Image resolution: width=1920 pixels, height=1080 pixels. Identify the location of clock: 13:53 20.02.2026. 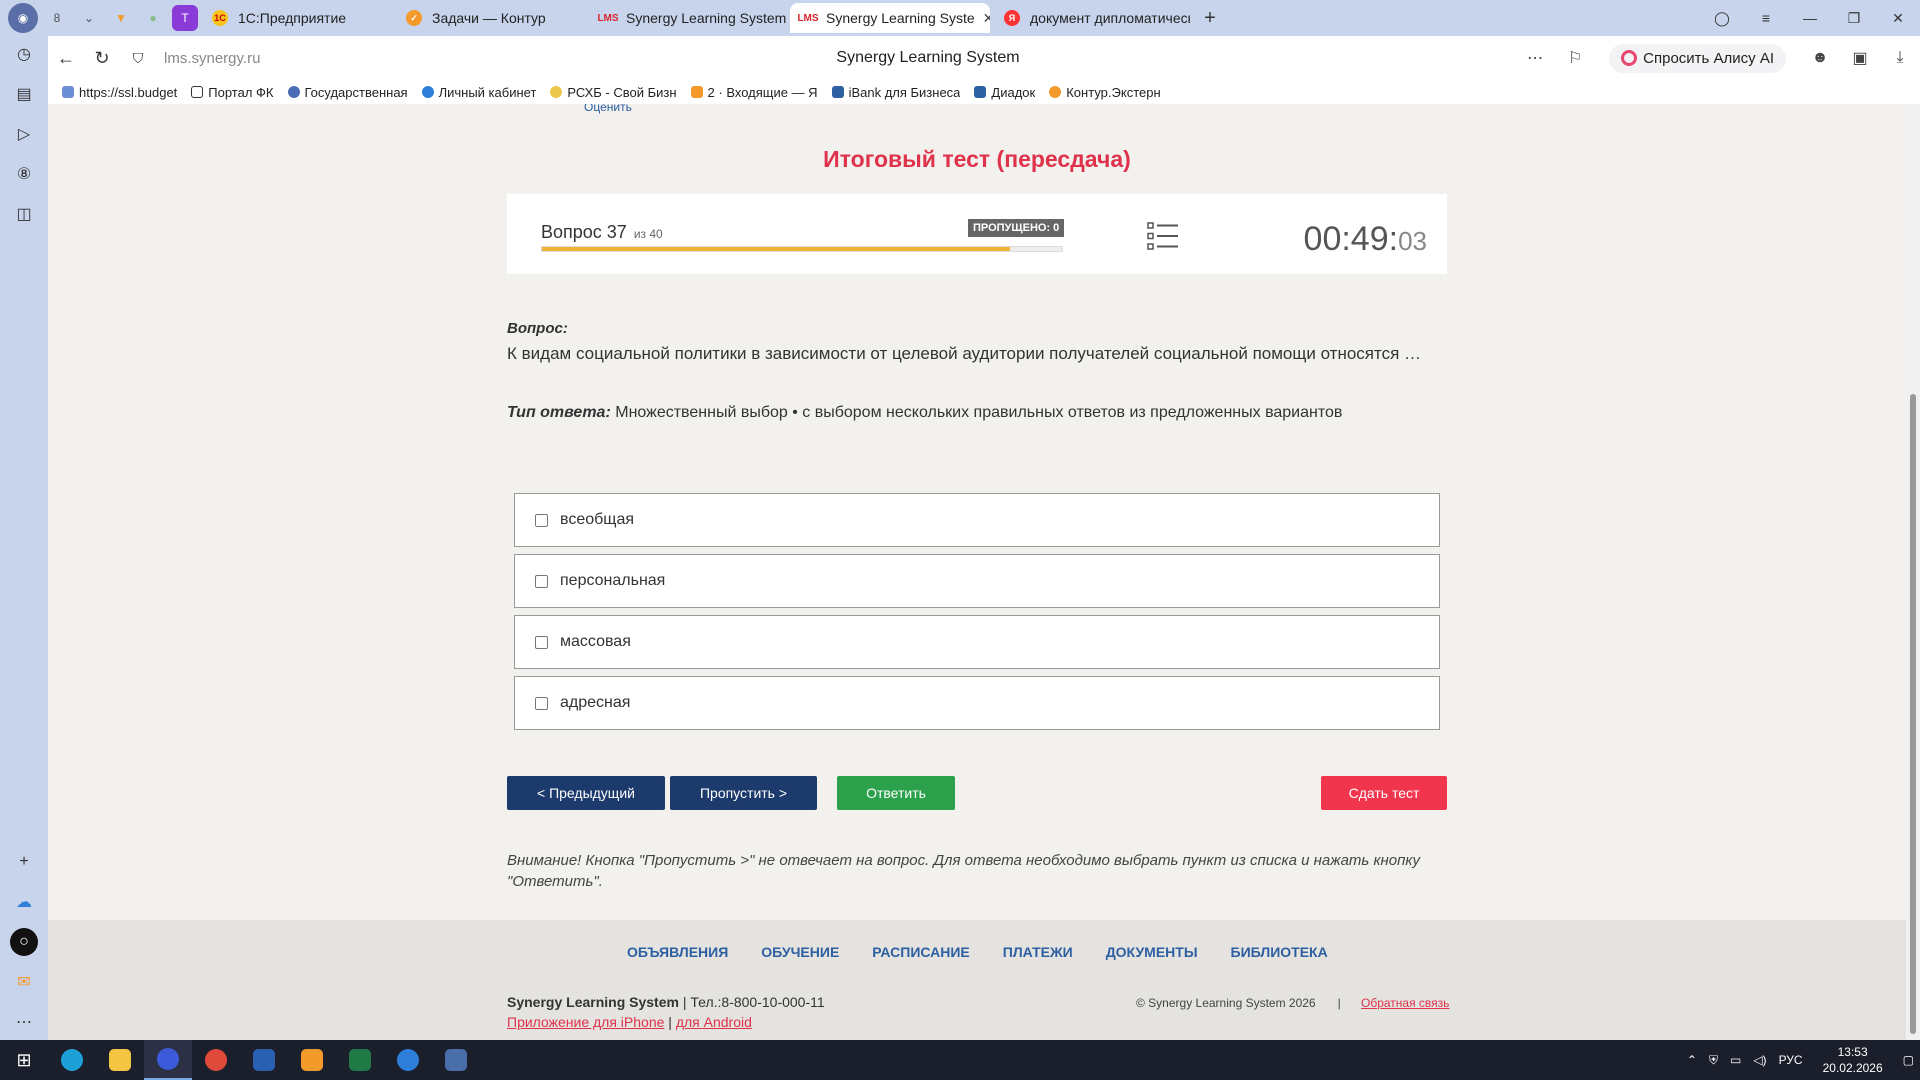
(1853, 1060).